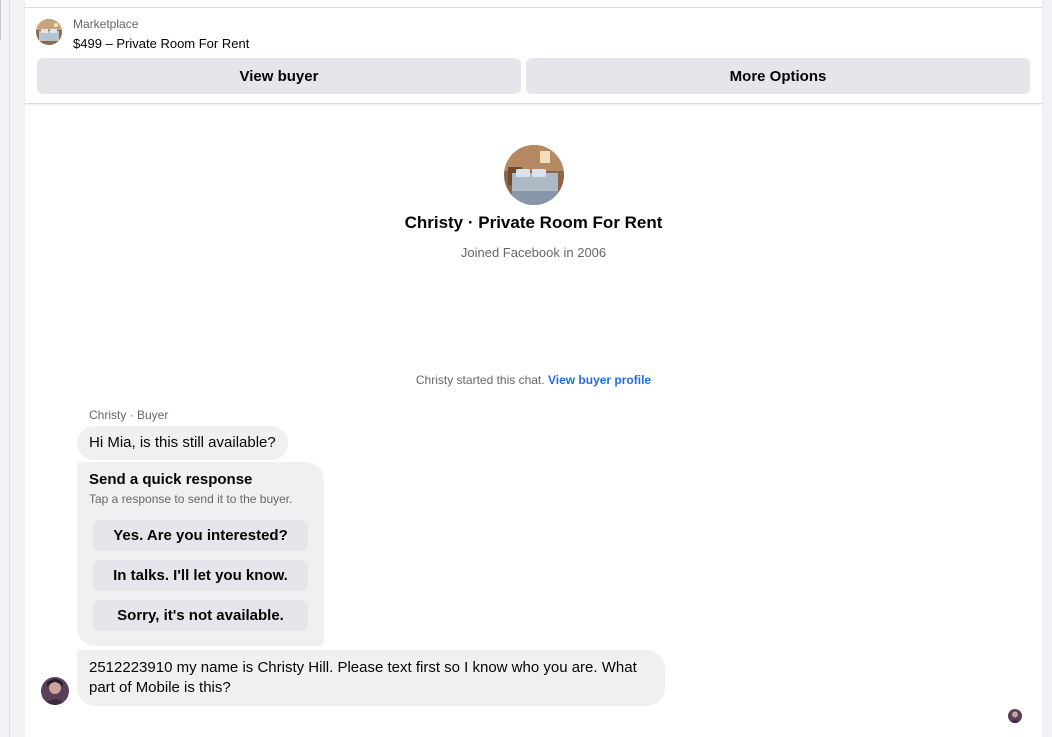 Image resolution: width=1052 pixels, height=737 pixels. Describe the element at coordinates (778, 76) in the screenshot. I see `more-options-button: More Options` at that location.